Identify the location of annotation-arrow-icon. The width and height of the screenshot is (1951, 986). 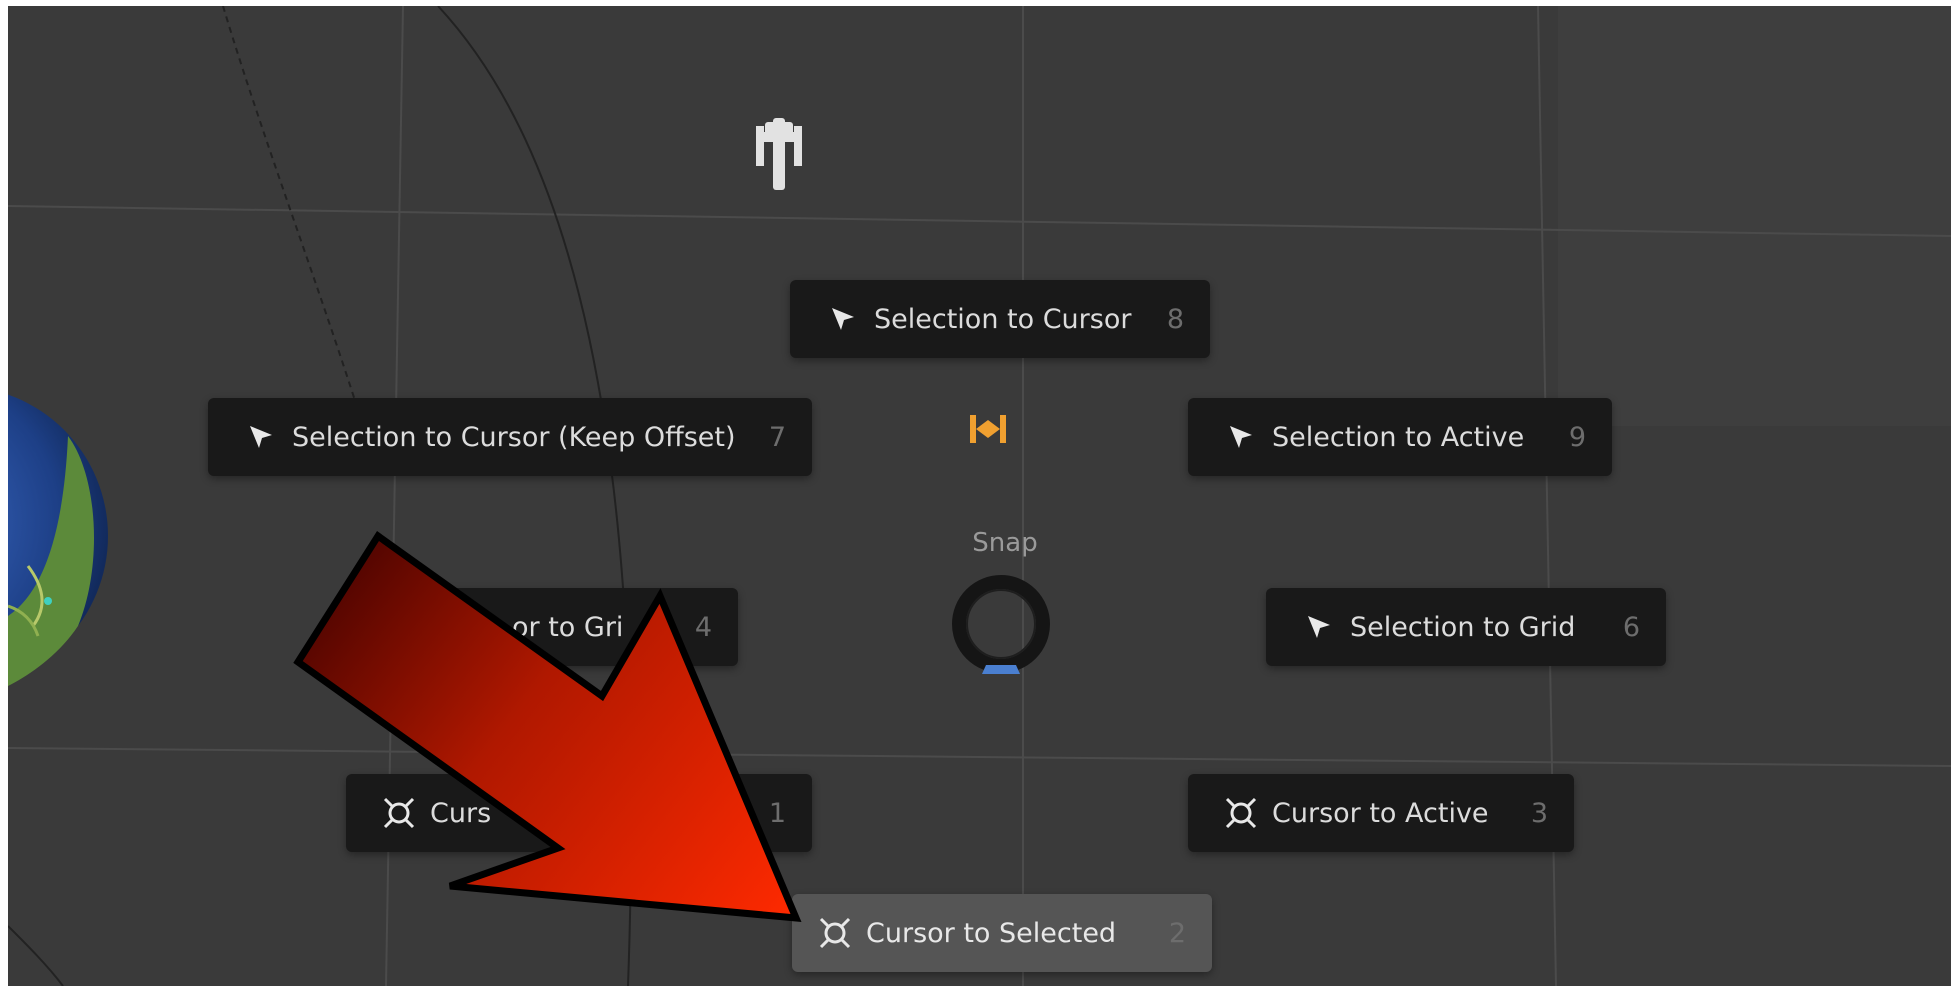
(547, 727).